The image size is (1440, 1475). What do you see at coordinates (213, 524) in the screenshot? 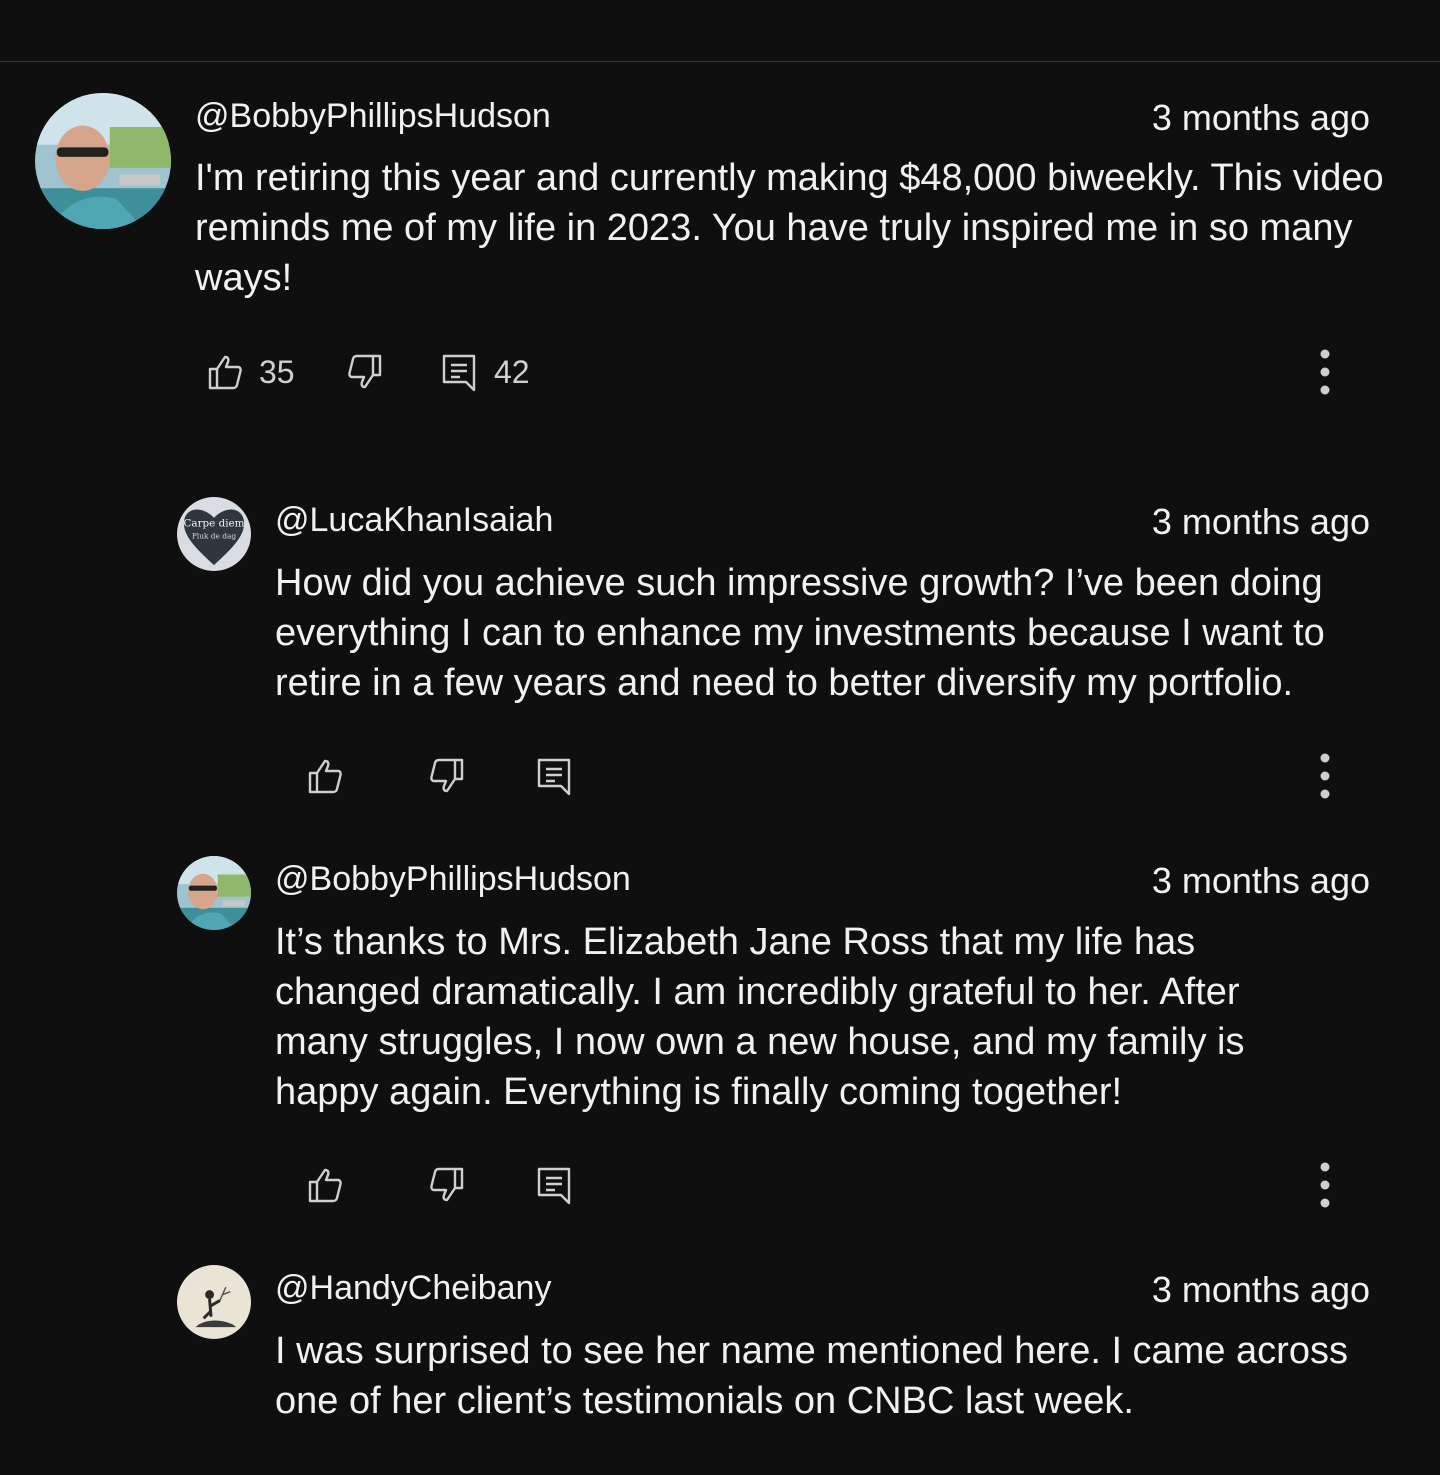
I see `avatar-text: Carpe diem` at bounding box center [213, 524].